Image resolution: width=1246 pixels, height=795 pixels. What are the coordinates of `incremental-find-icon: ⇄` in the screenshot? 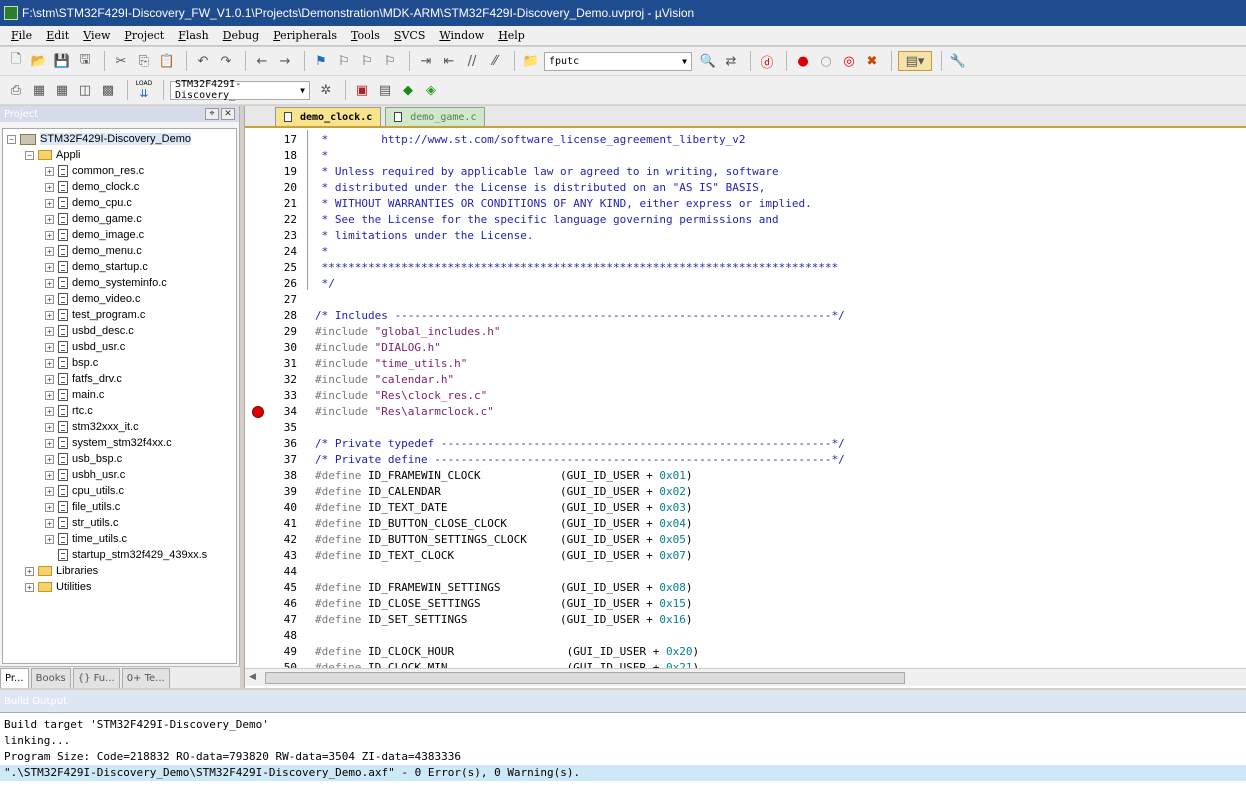 It's located at (731, 61).